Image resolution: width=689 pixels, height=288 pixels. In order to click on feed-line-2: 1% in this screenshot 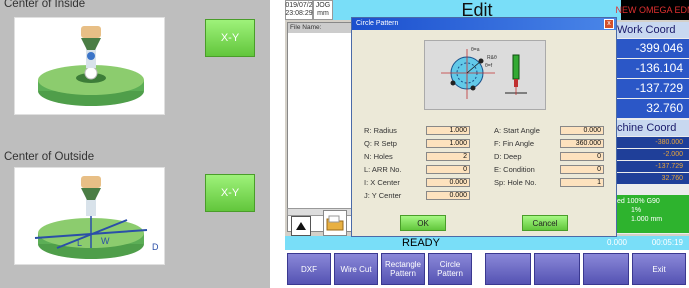, I will do `click(636, 210)`.